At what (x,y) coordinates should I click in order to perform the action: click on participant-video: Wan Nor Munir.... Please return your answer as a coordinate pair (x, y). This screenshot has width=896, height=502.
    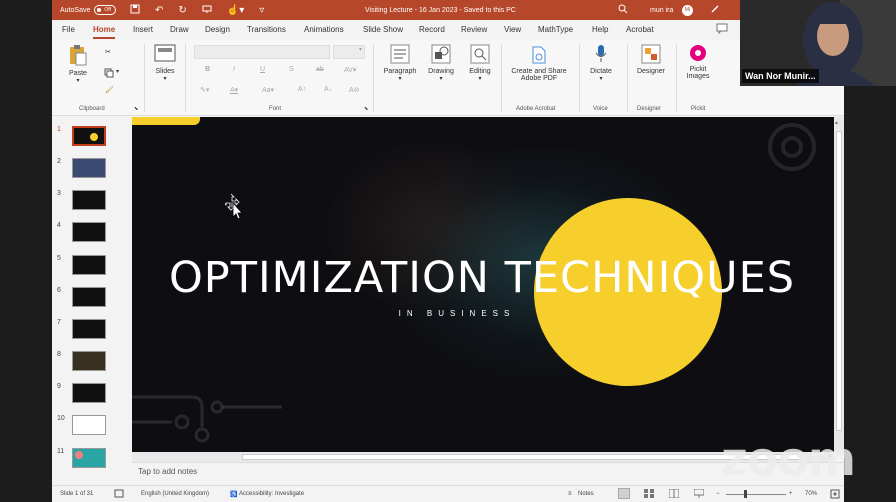
    Looking at the image, I should click on (818, 43).